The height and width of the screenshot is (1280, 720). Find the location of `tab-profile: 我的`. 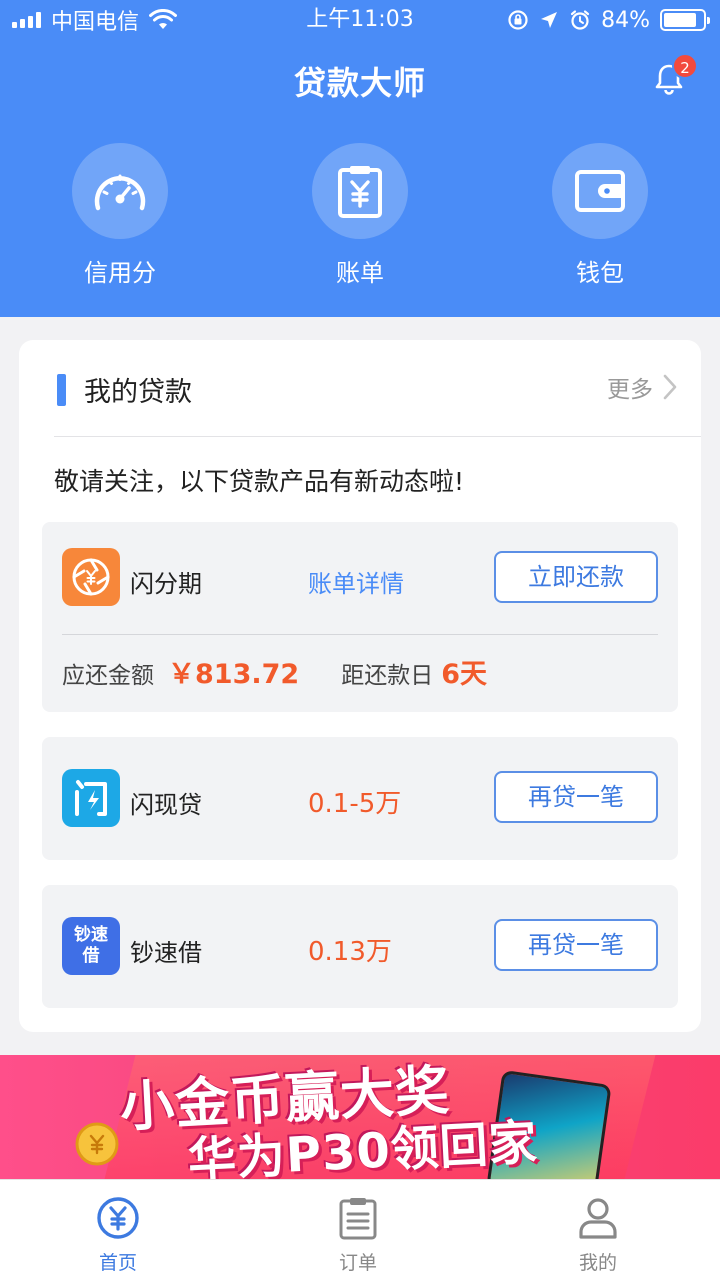

tab-profile: 我的 is located at coordinates (598, 1235).